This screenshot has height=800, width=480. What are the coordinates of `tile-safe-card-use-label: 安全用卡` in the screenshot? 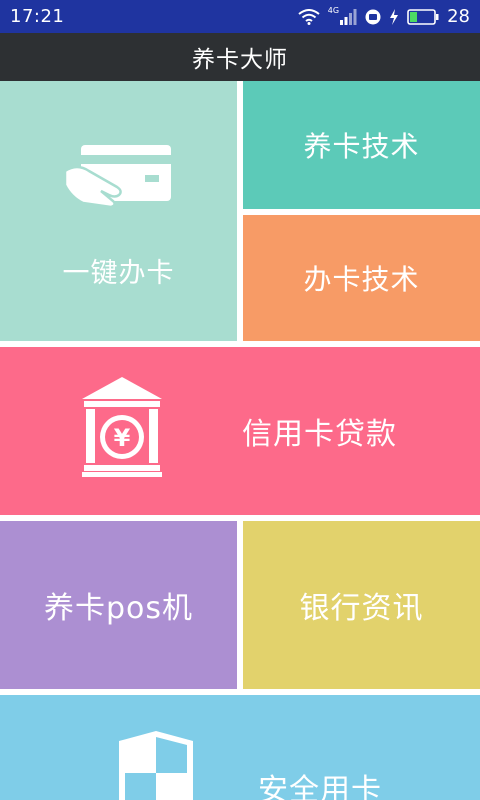 It's located at (320, 786).